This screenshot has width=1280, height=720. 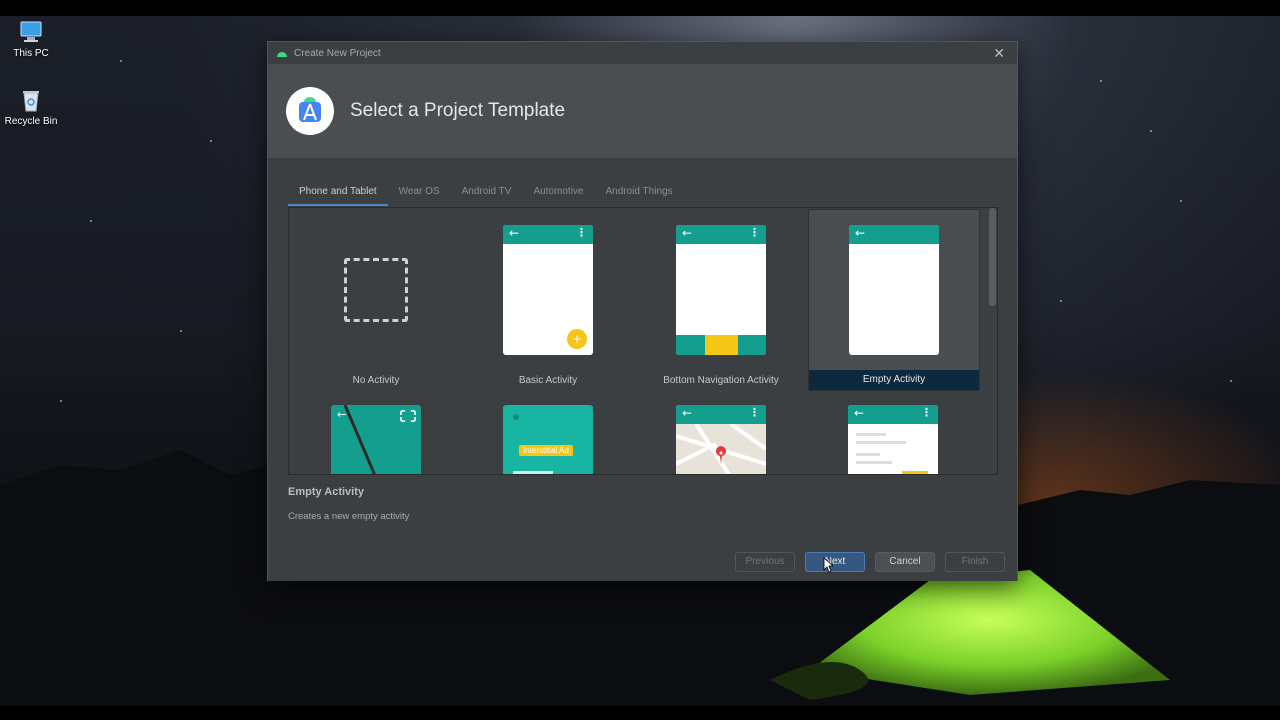 I want to click on template-grid-scrollbar, so click(x=992, y=257).